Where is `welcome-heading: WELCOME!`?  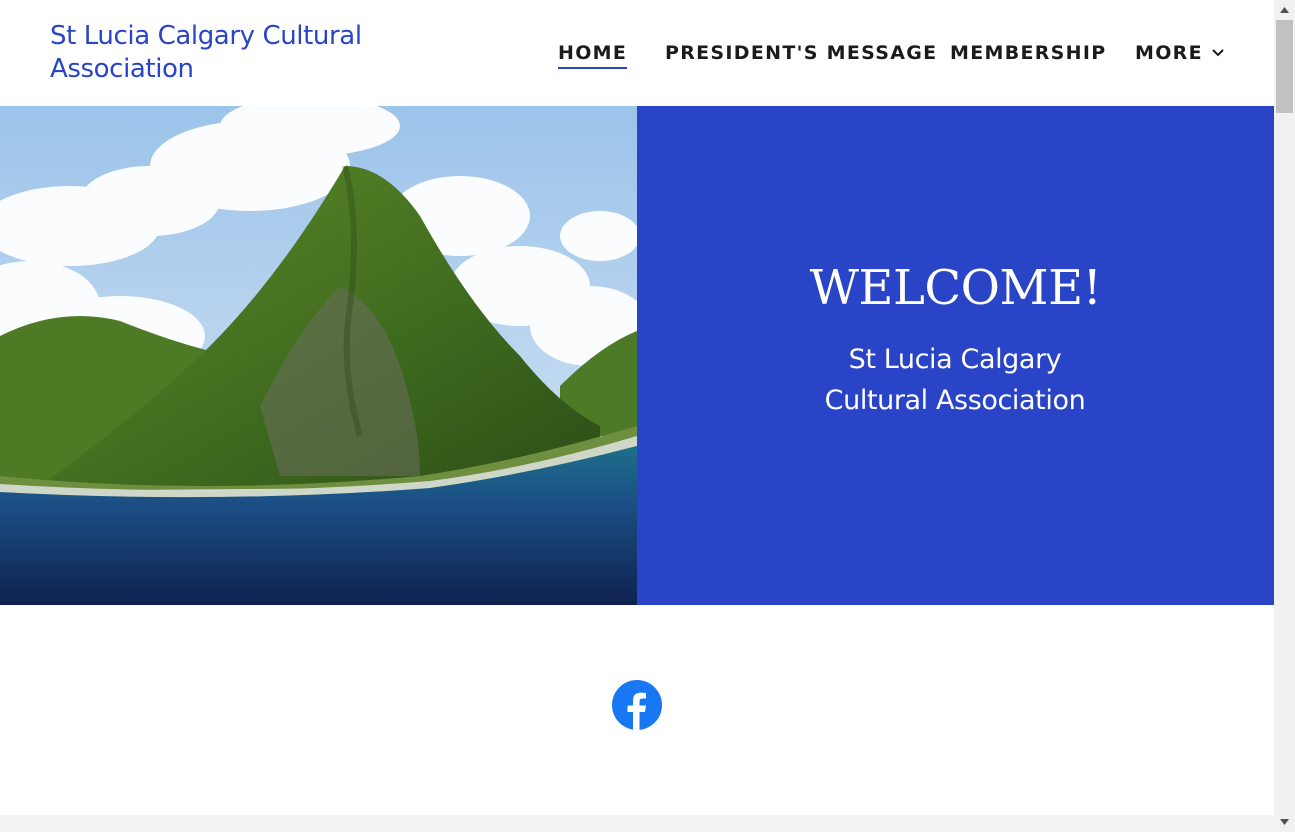 welcome-heading: WELCOME! is located at coordinates (955, 288).